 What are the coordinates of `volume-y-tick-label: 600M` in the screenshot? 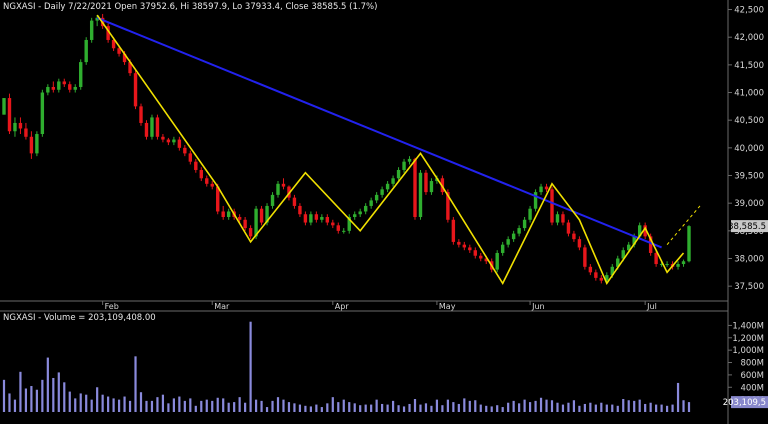 It's located at (752, 376).